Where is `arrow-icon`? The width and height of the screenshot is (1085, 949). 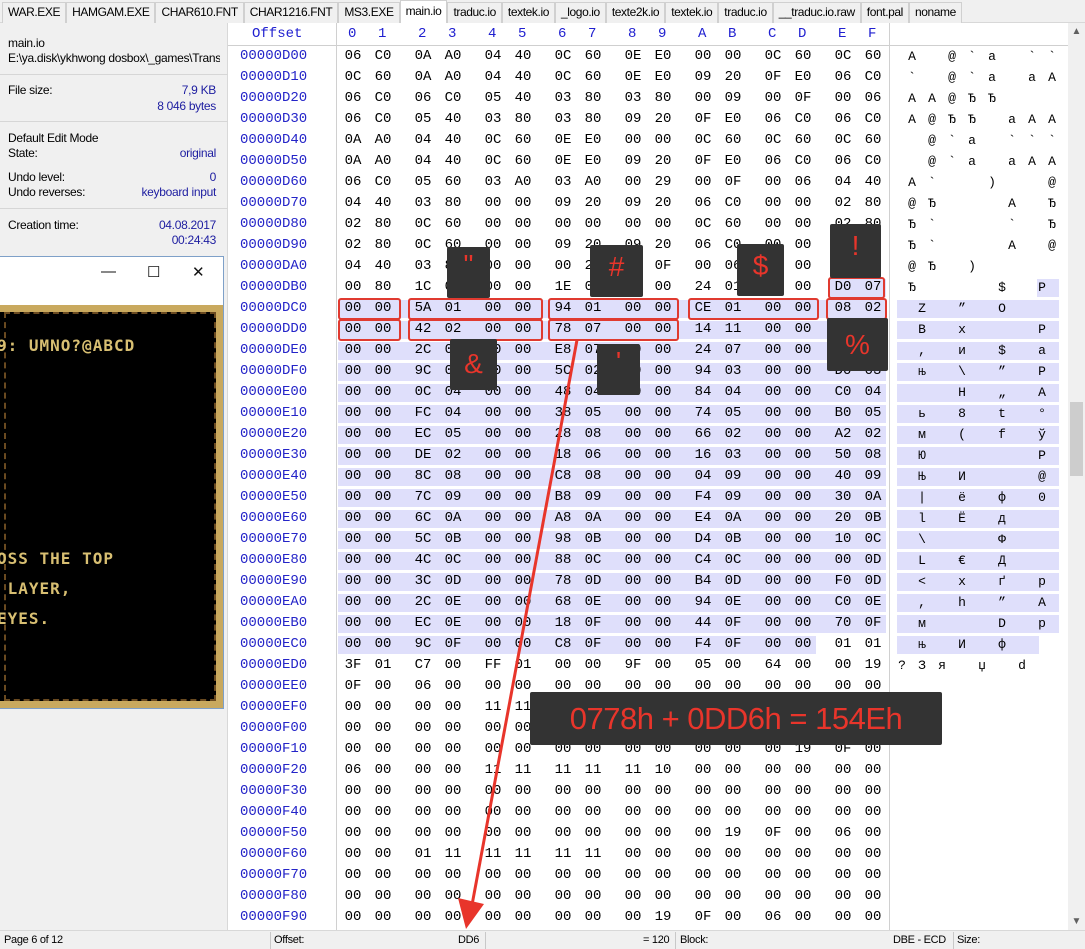
arrow-icon is located at coordinates (518, 634).